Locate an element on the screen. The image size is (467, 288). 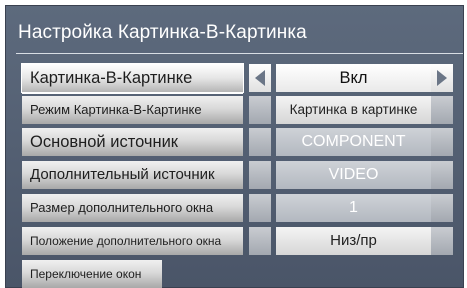
sub-window-position-label: Положение дополнительного окна is located at coordinates (132, 241).